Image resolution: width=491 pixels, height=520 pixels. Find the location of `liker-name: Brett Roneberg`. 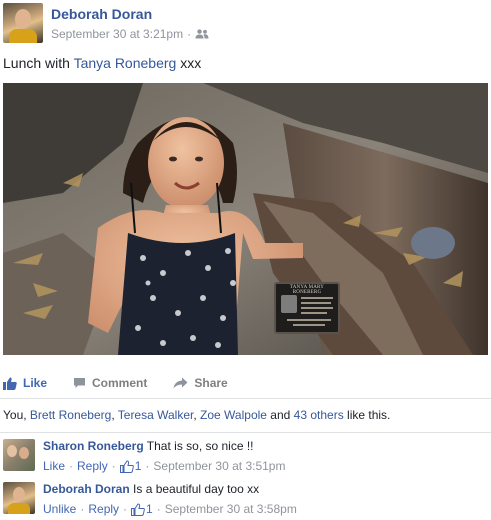

liker-name: Brett Roneberg is located at coordinates (70, 415).